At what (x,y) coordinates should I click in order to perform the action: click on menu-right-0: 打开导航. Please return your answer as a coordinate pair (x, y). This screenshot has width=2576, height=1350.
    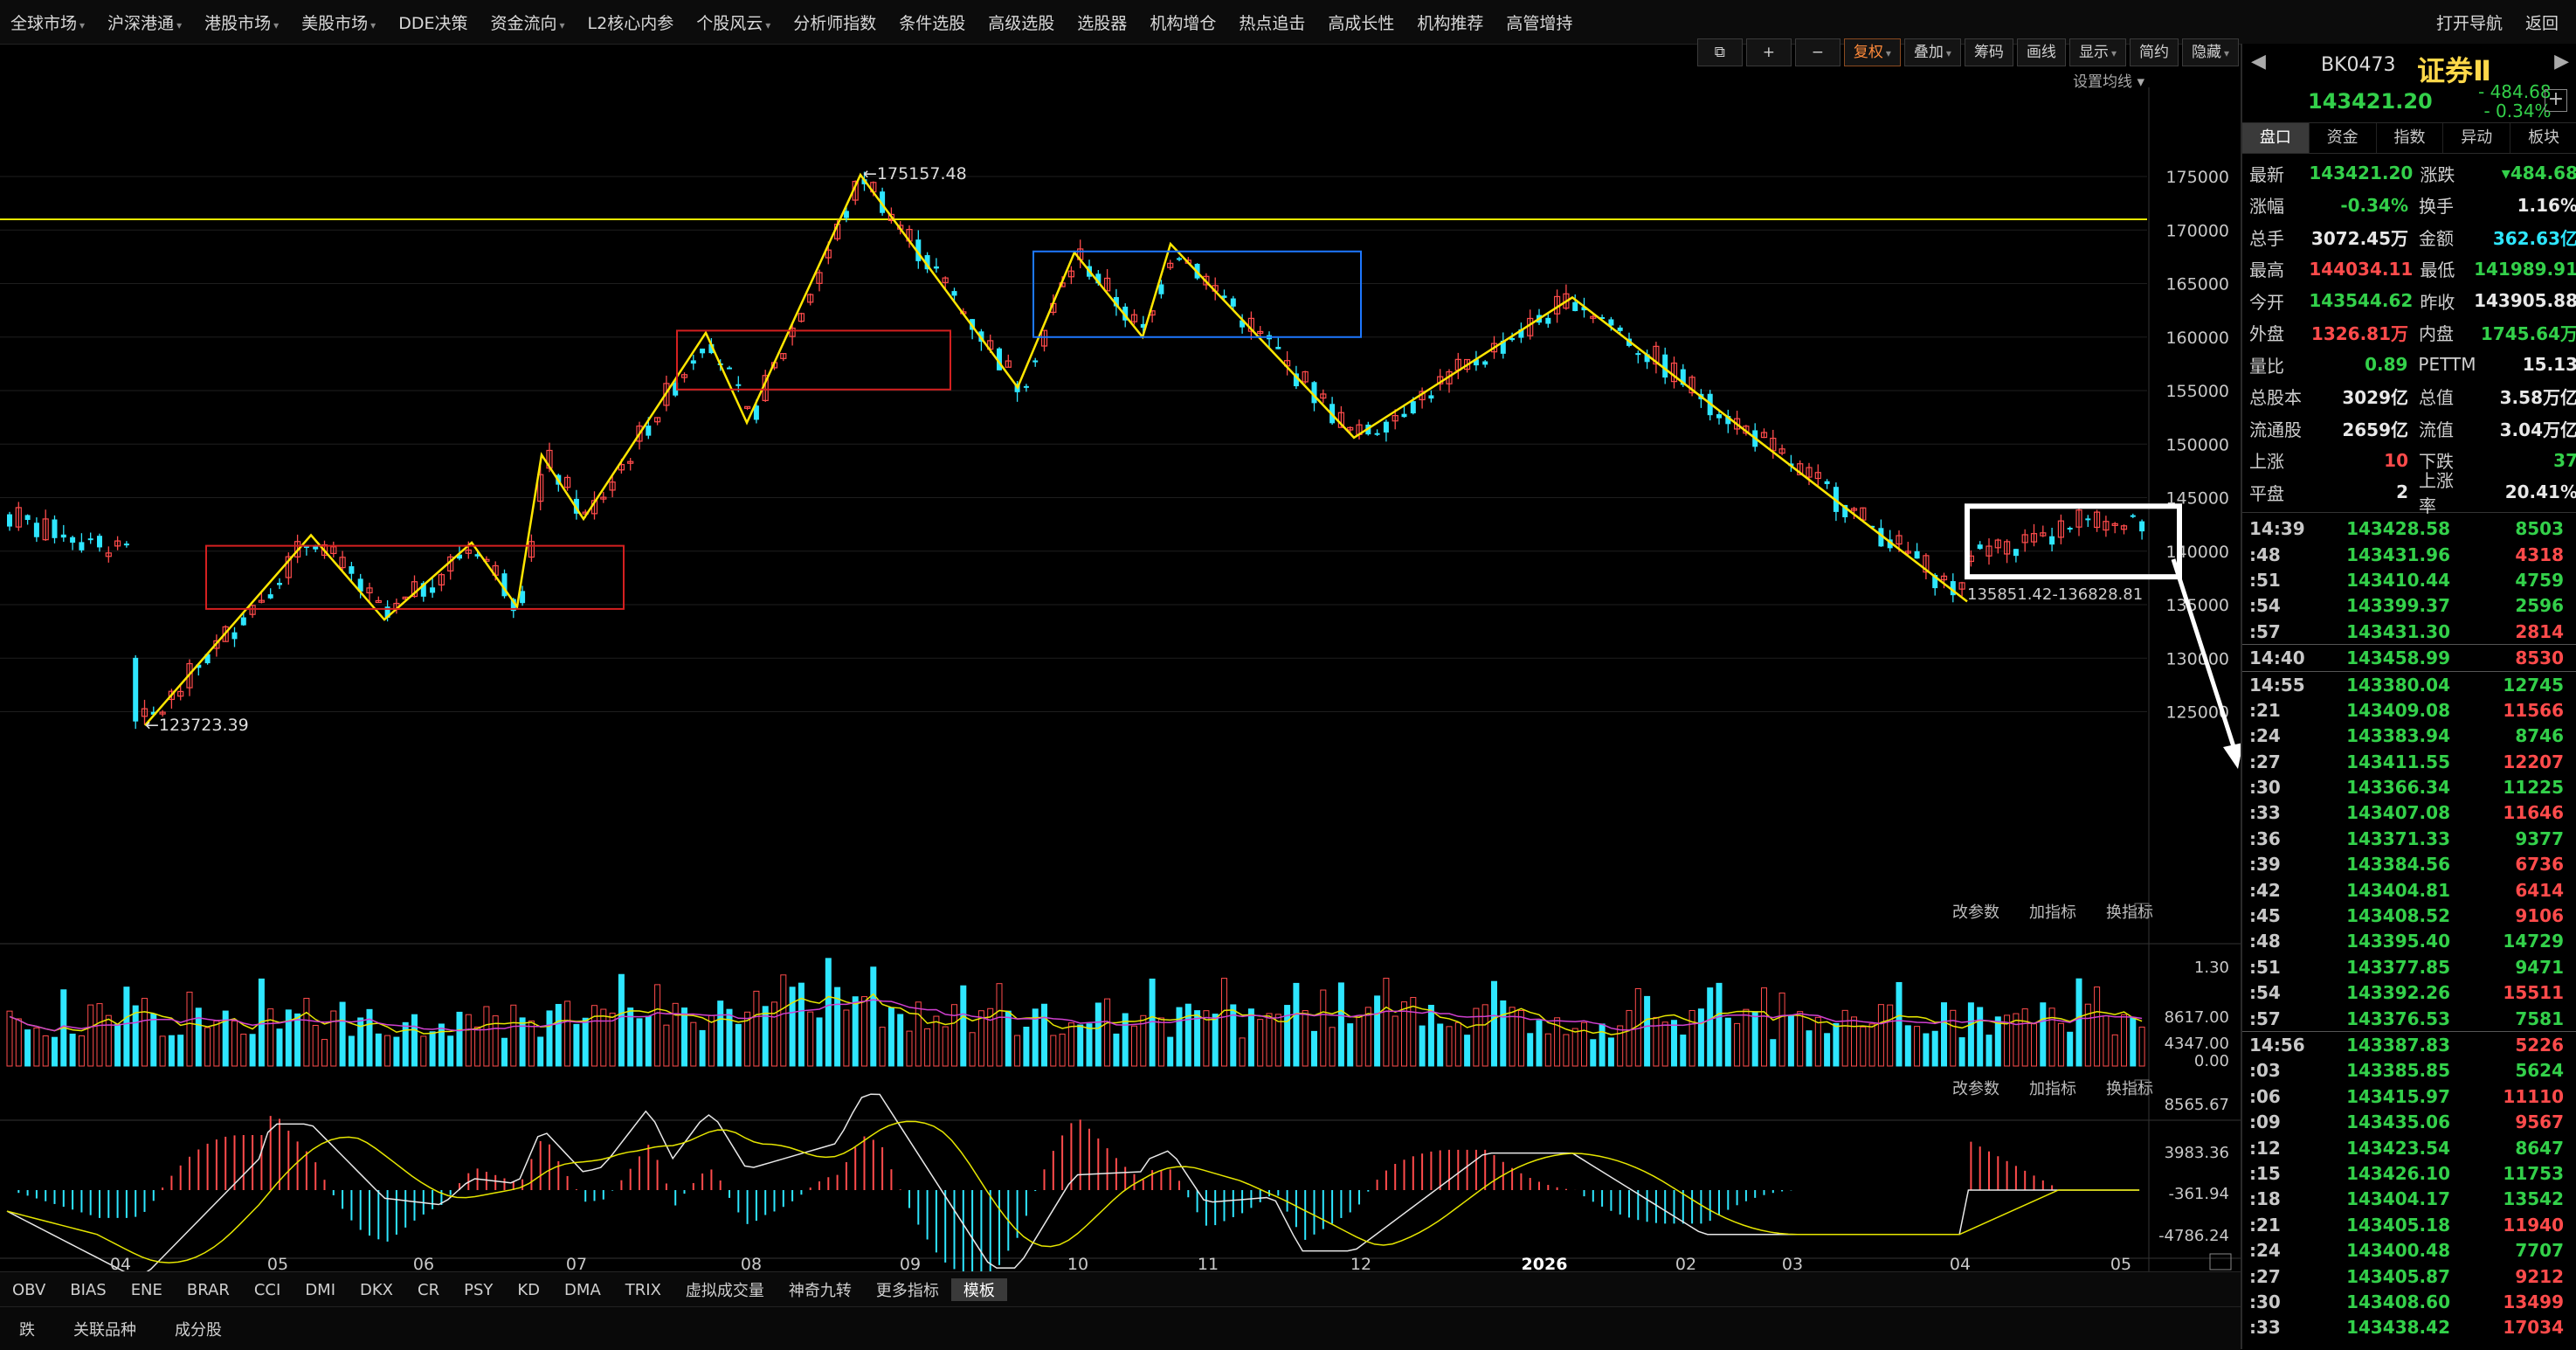
    Looking at the image, I should click on (2469, 22).